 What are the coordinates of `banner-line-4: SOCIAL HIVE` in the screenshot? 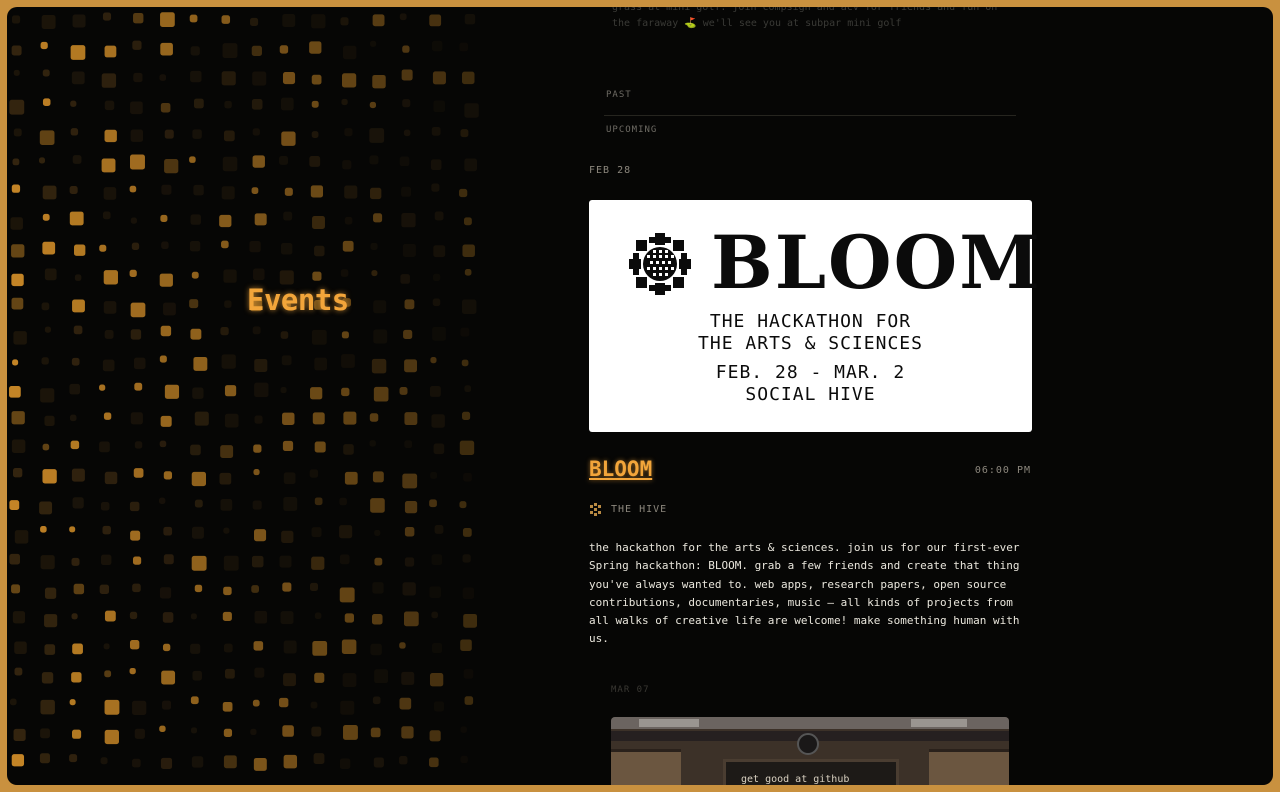 It's located at (810, 394).